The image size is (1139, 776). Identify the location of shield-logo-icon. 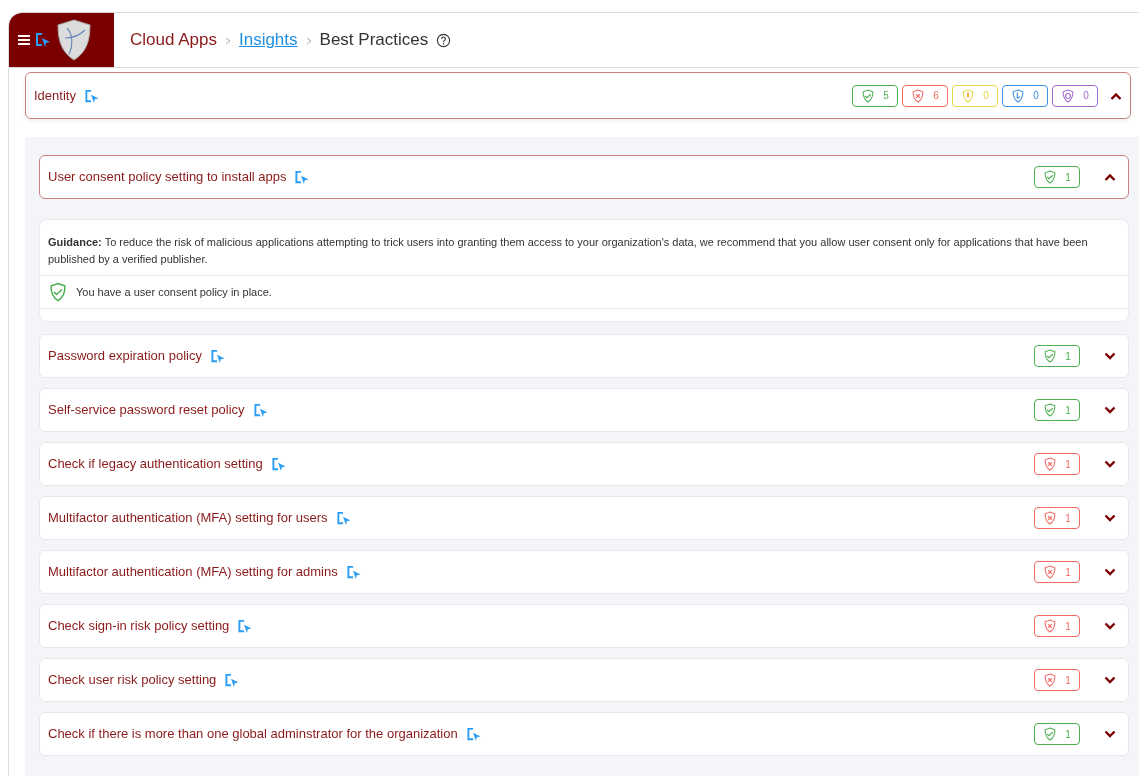
(74, 40).